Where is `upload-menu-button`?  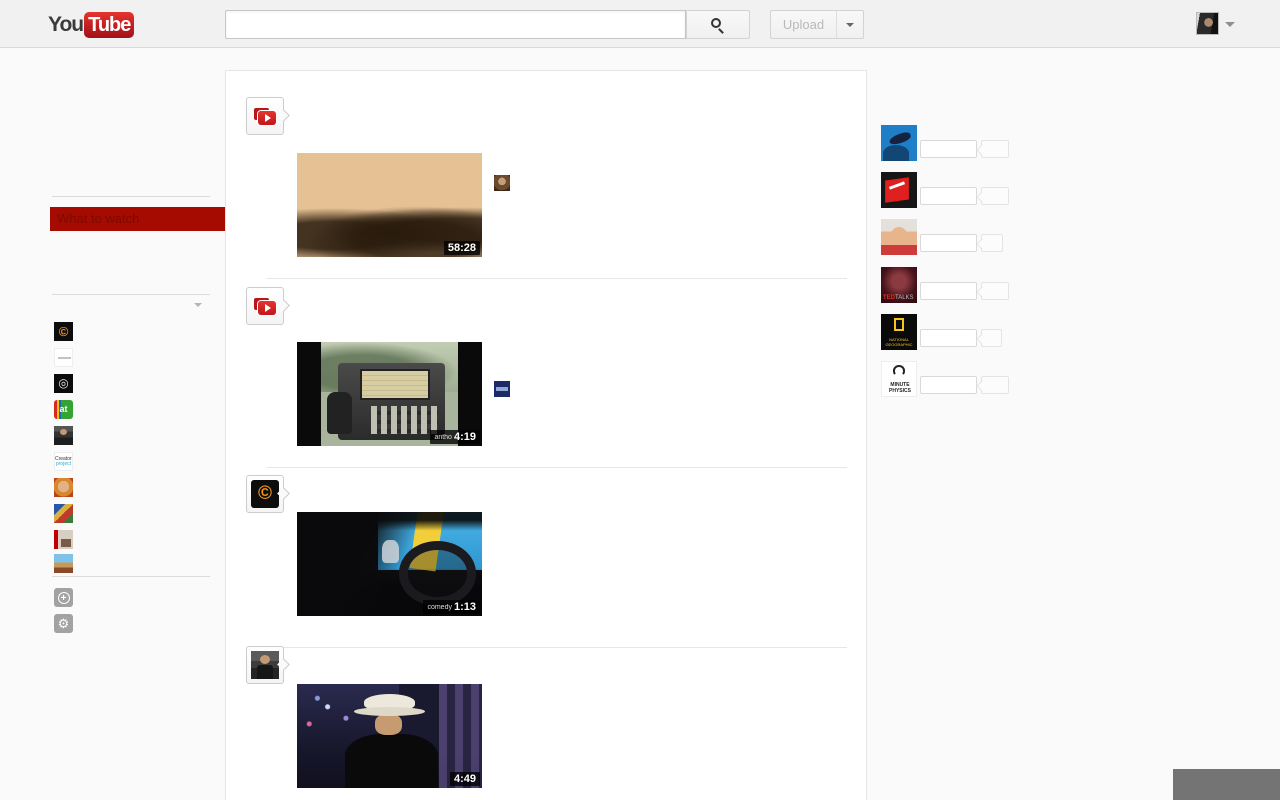
upload-menu-button is located at coordinates (850, 24).